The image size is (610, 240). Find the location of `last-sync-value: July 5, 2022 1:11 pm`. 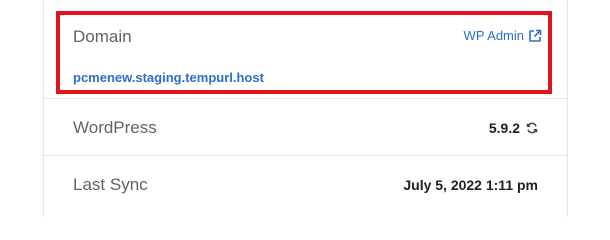

last-sync-value: July 5, 2022 1:11 pm is located at coordinates (470, 185).